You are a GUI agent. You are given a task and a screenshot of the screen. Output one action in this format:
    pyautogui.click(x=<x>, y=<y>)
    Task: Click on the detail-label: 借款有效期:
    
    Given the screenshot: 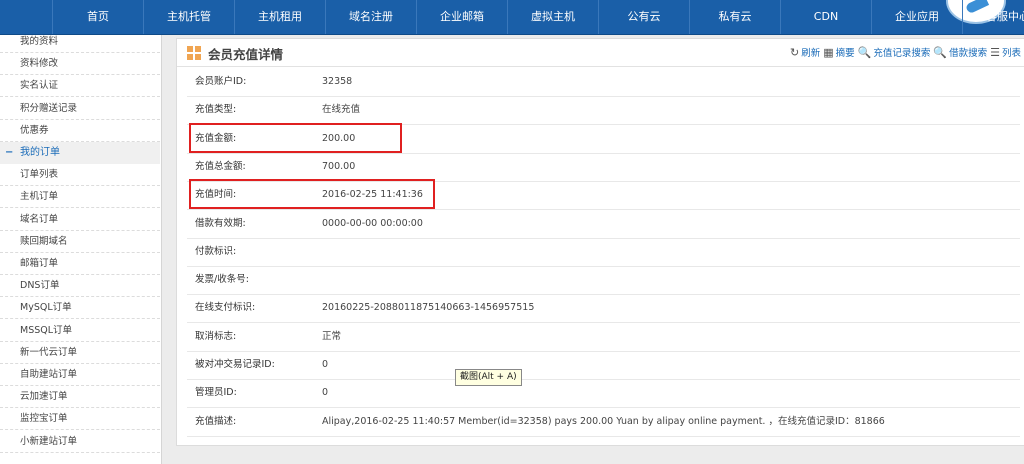 What is the action you would take?
    pyautogui.click(x=220, y=223)
    